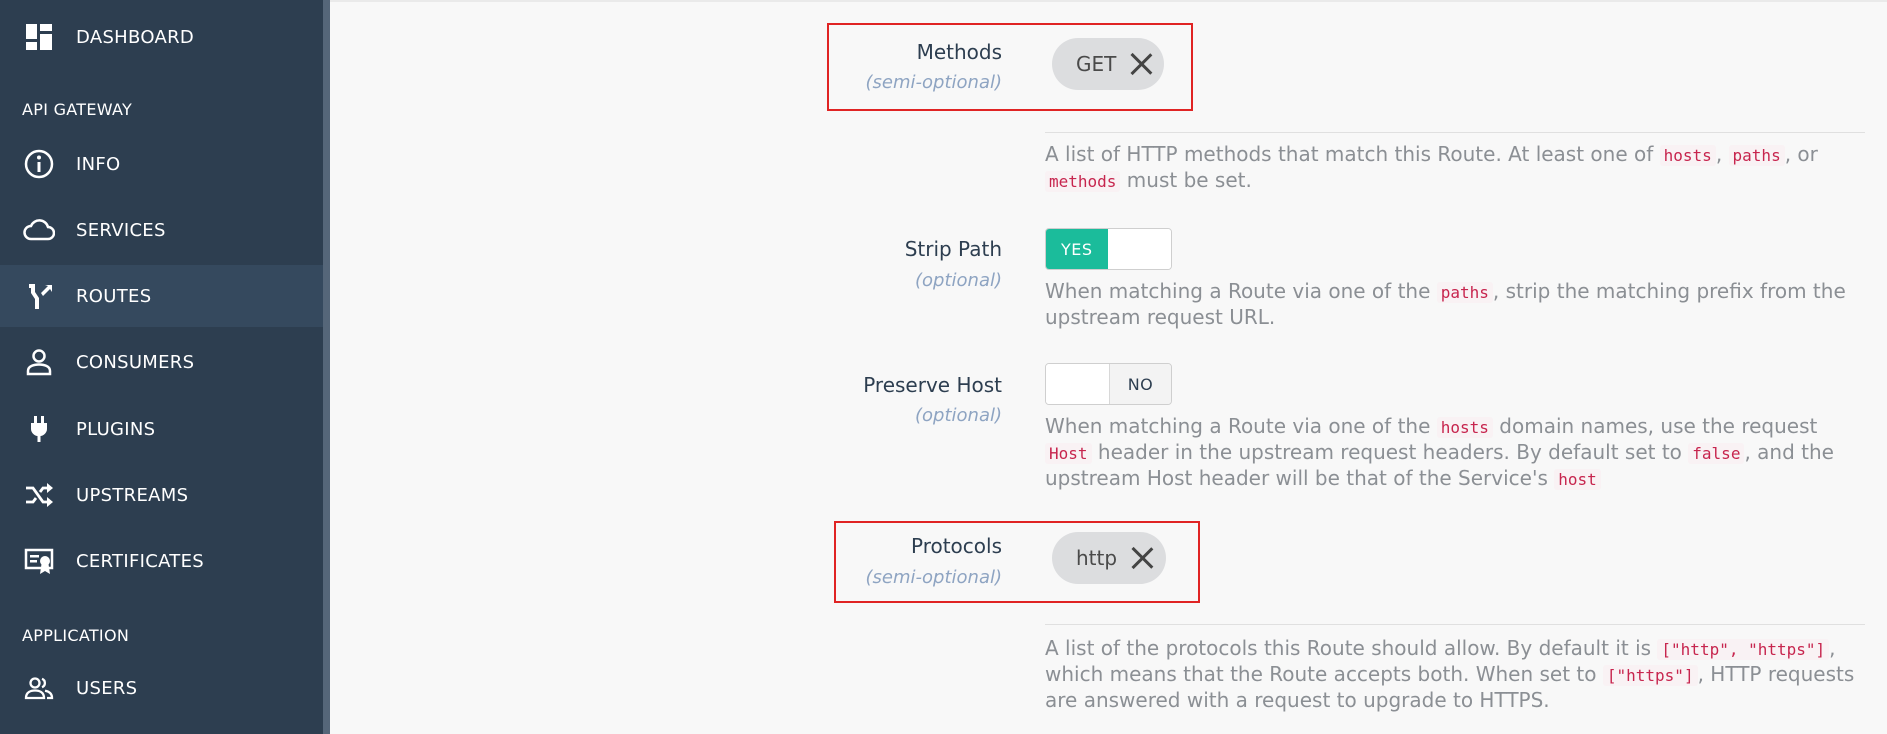 The width and height of the screenshot is (1887, 734). What do you see at coordinates (1108, 1) in the screenshot?
I see `top-divider` at bounding box center [1108, 1].